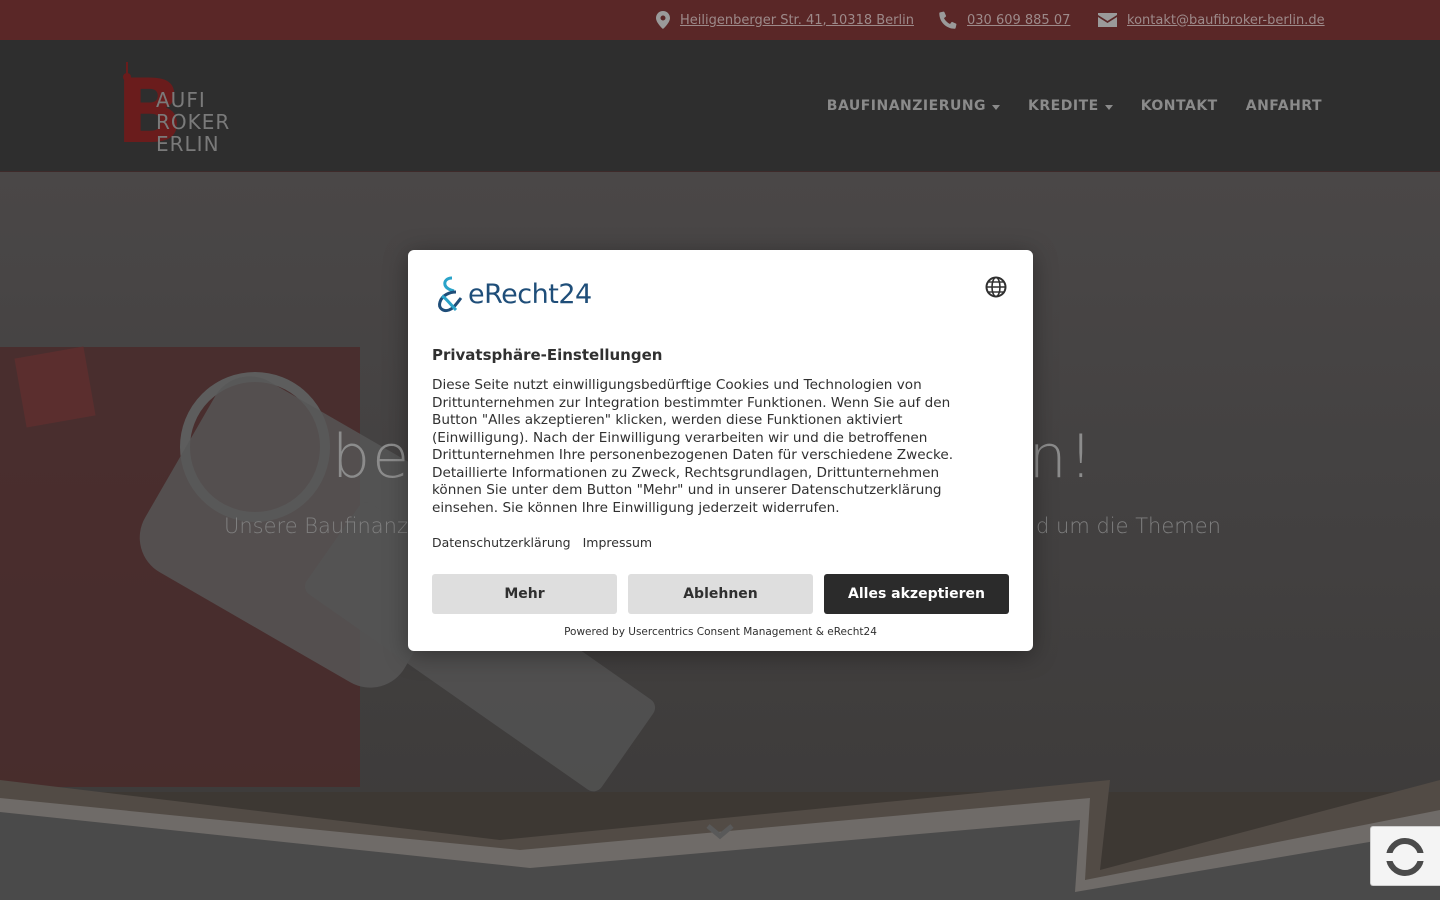  I want to click on more-button: Mehr, so click(524, 594).